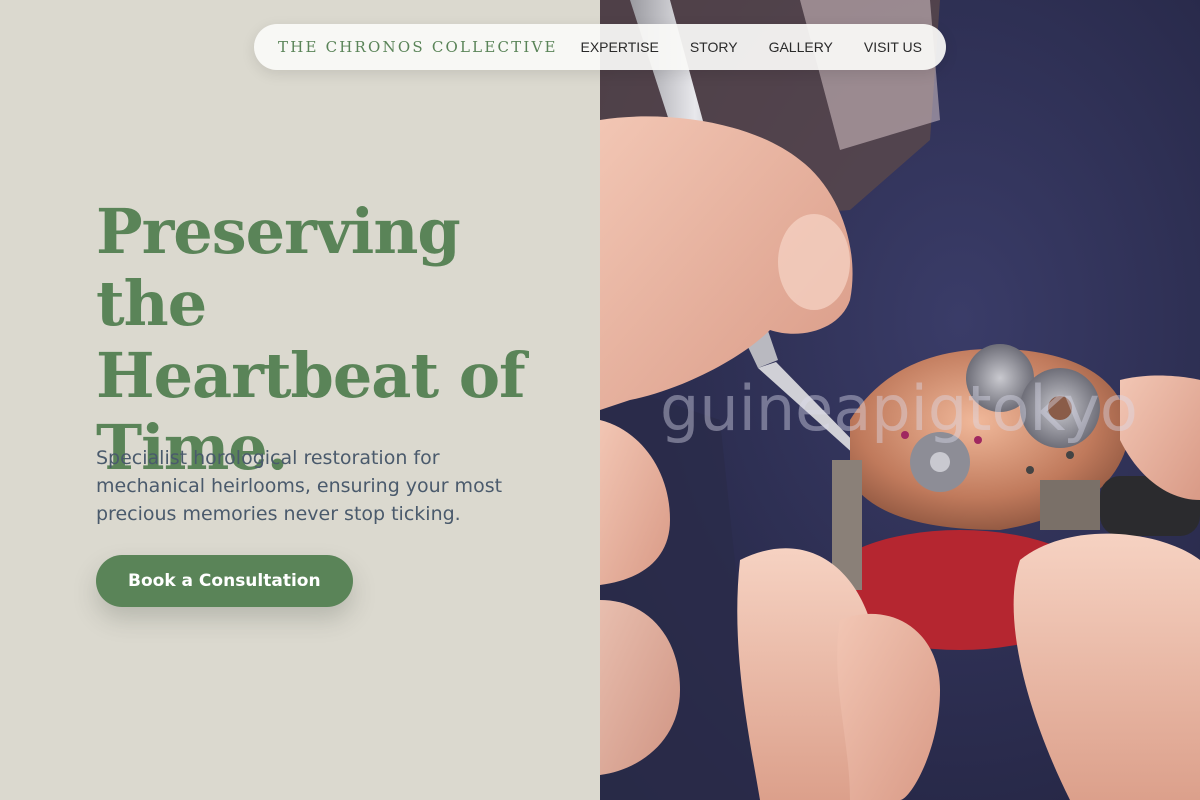  I want to click on nav-link-expertise: EXPERTISE, so click(620, 47).